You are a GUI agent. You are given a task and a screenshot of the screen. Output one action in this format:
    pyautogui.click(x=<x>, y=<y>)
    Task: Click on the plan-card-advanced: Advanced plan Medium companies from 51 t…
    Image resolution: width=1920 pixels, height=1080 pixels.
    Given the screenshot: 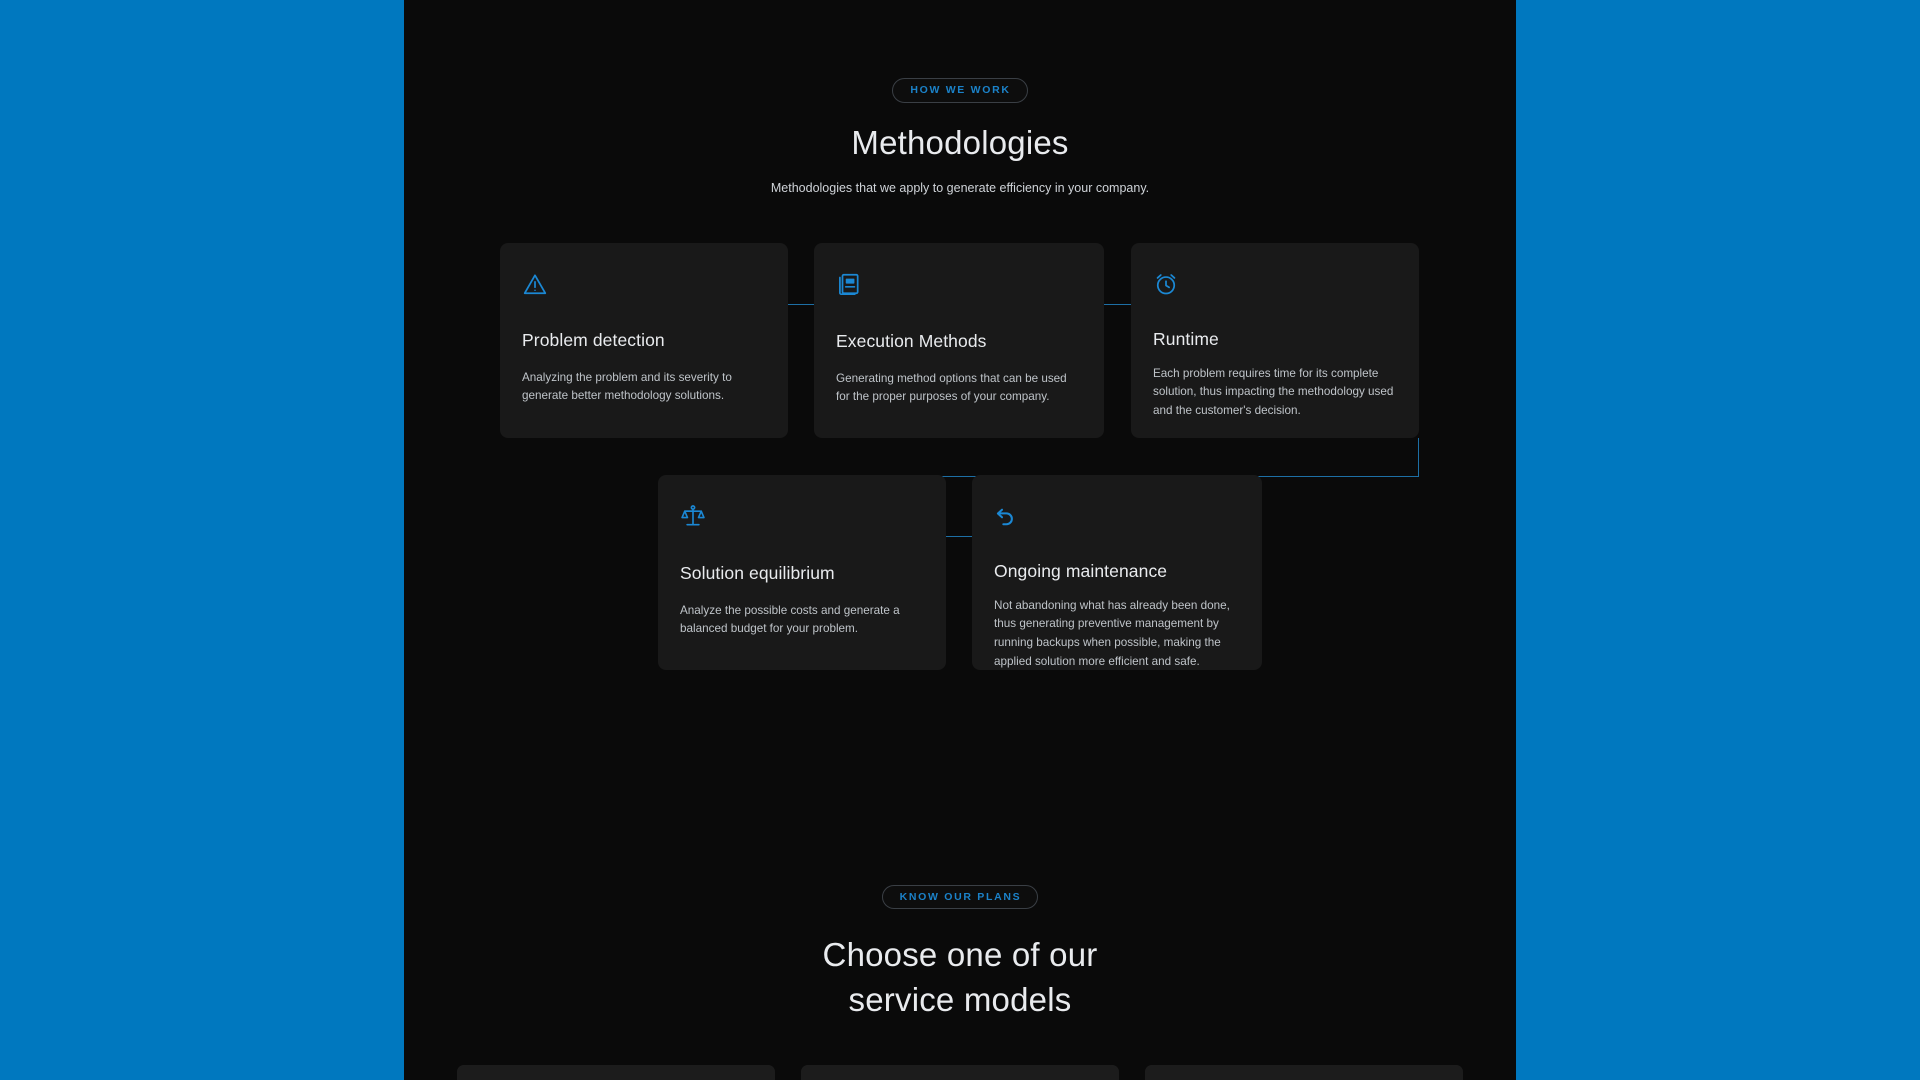 What is the action you would take?
    pyautogui.click(x=1304, y=1072)
    